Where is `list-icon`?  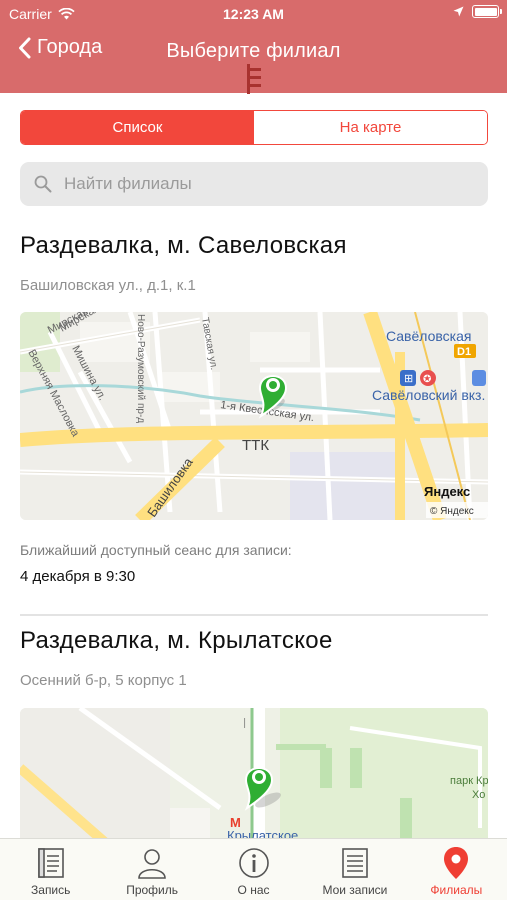
list-icon is located at coordinates (355, 863).